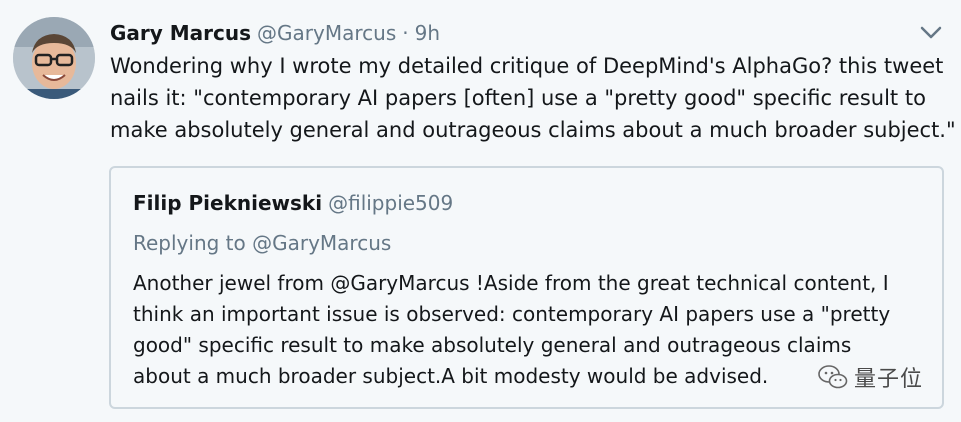 This screenshot has width=961, height=422. What do you see at coordinates (833, 377) in the screenshot?
I see `wechat-icon` at bounding box center [833, 377].